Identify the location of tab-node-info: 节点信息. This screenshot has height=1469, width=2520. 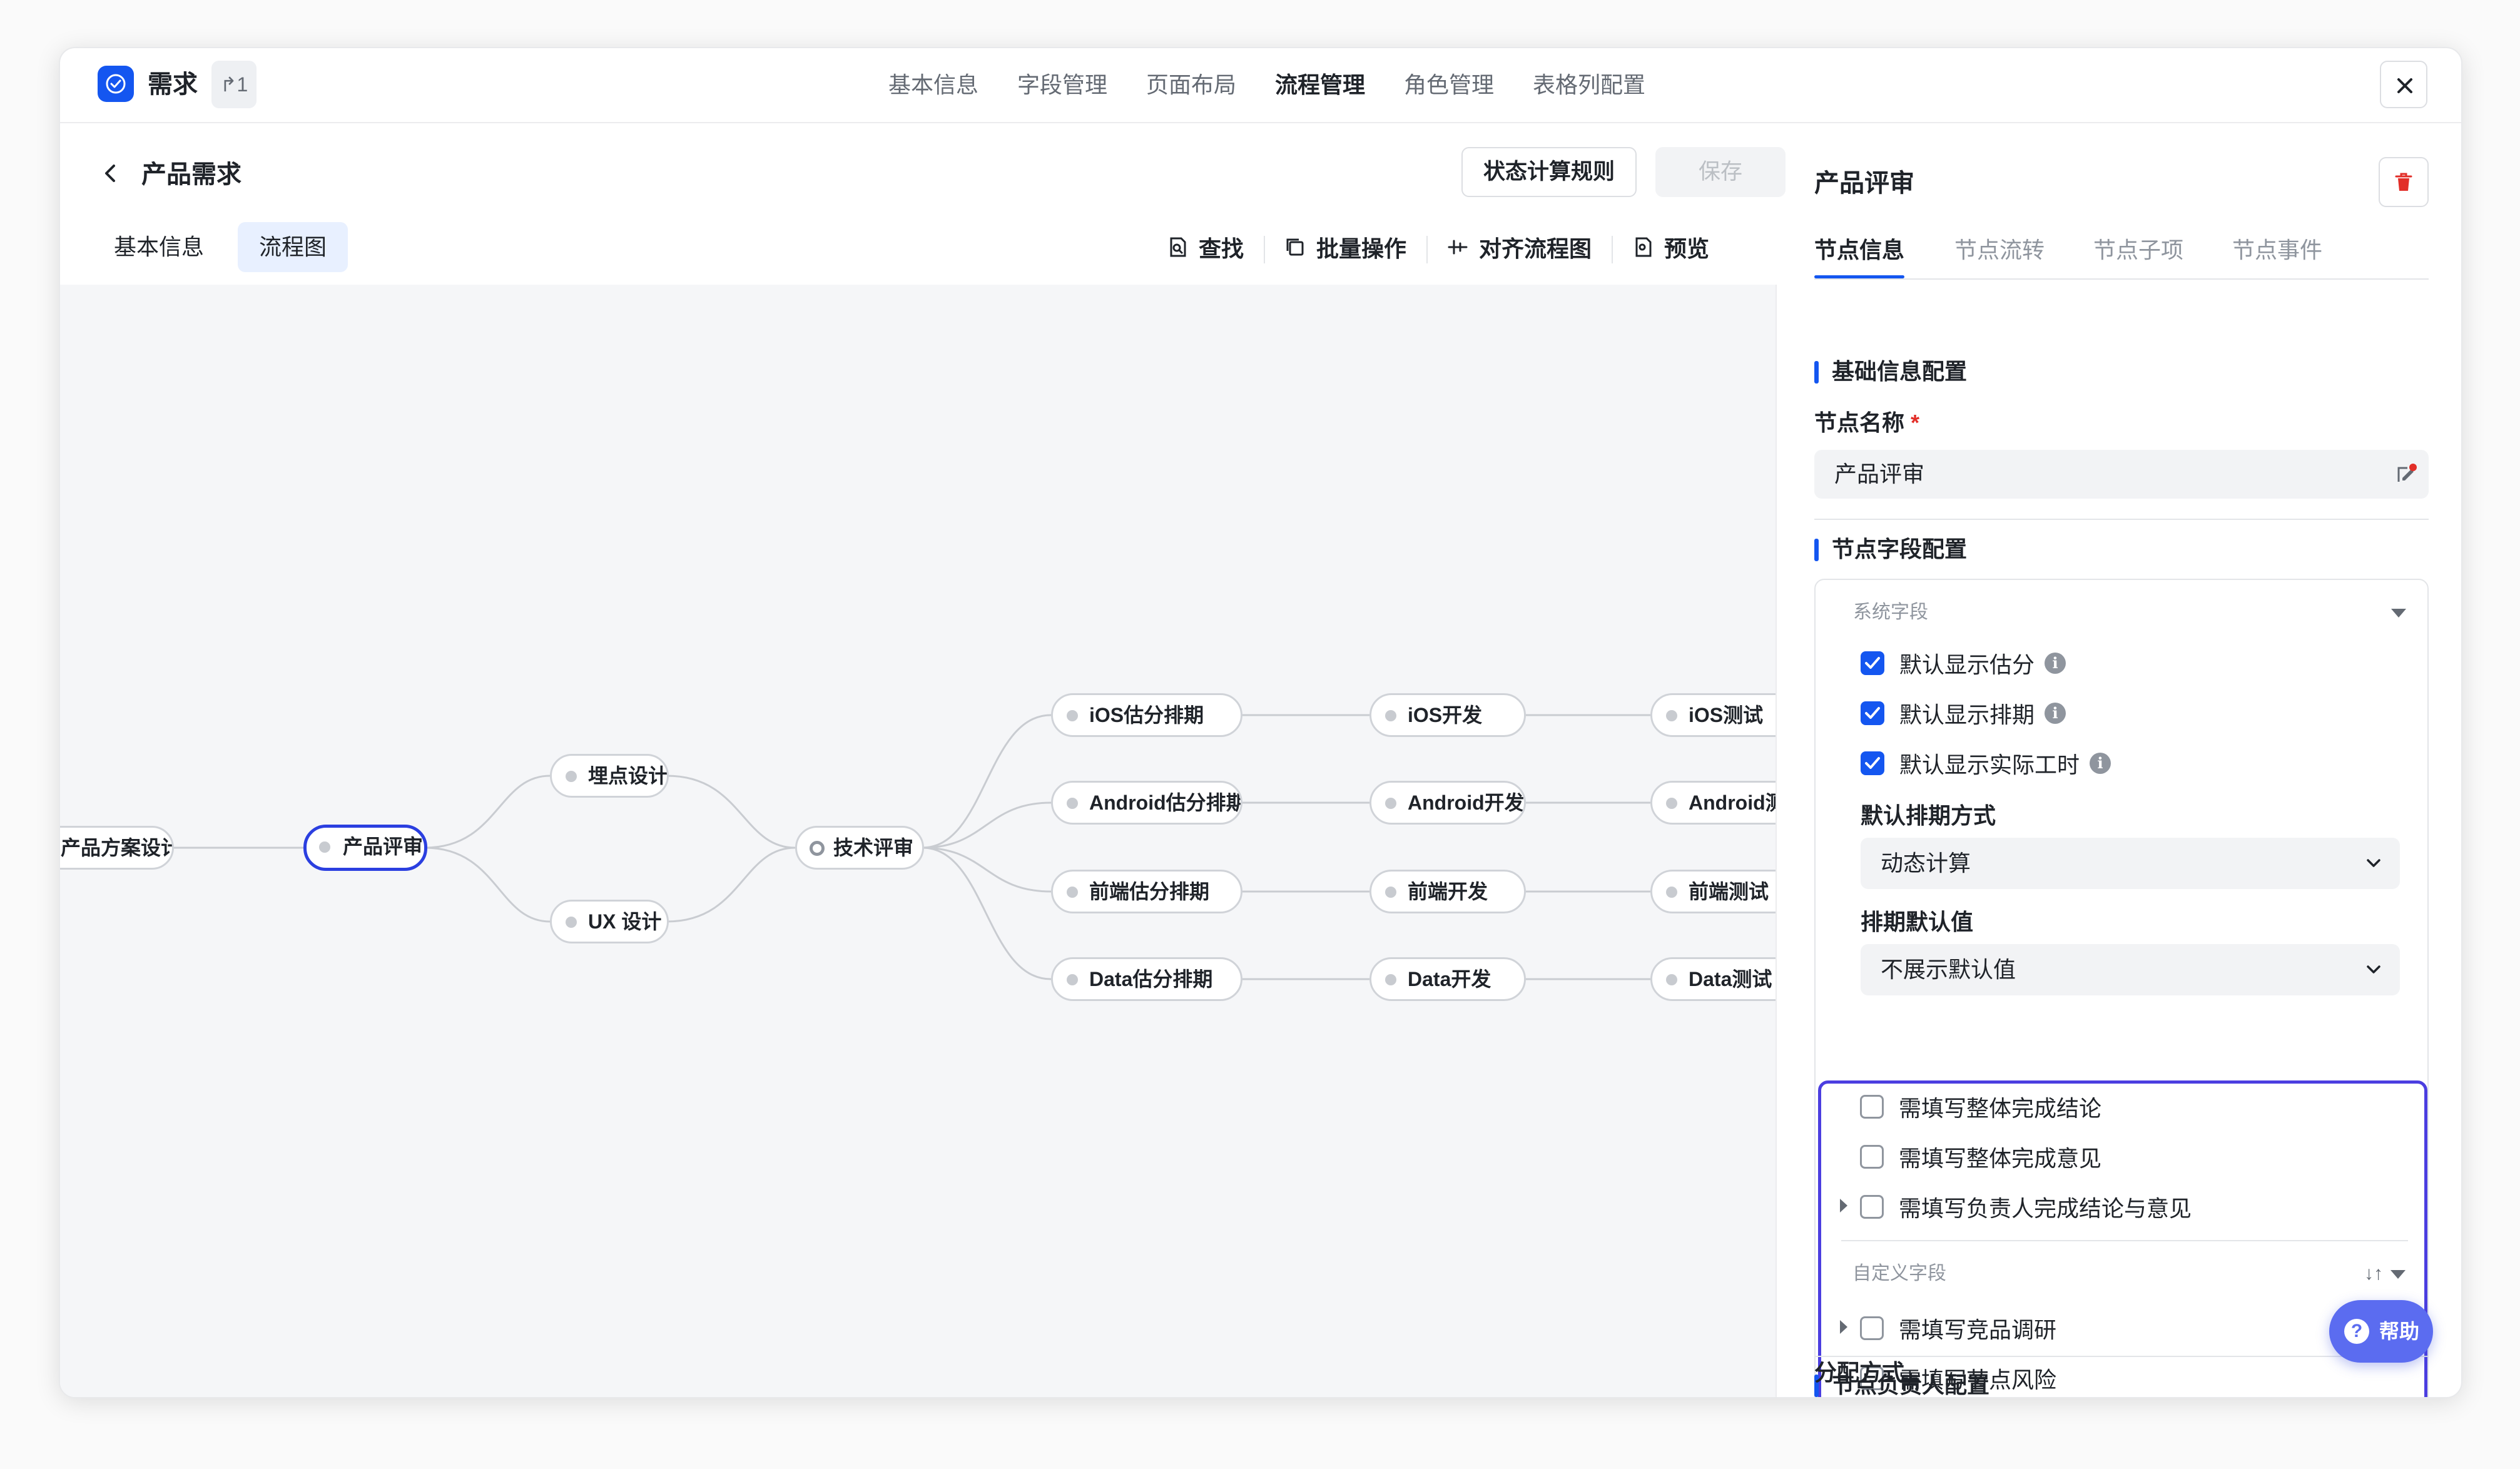
(1859, 253).